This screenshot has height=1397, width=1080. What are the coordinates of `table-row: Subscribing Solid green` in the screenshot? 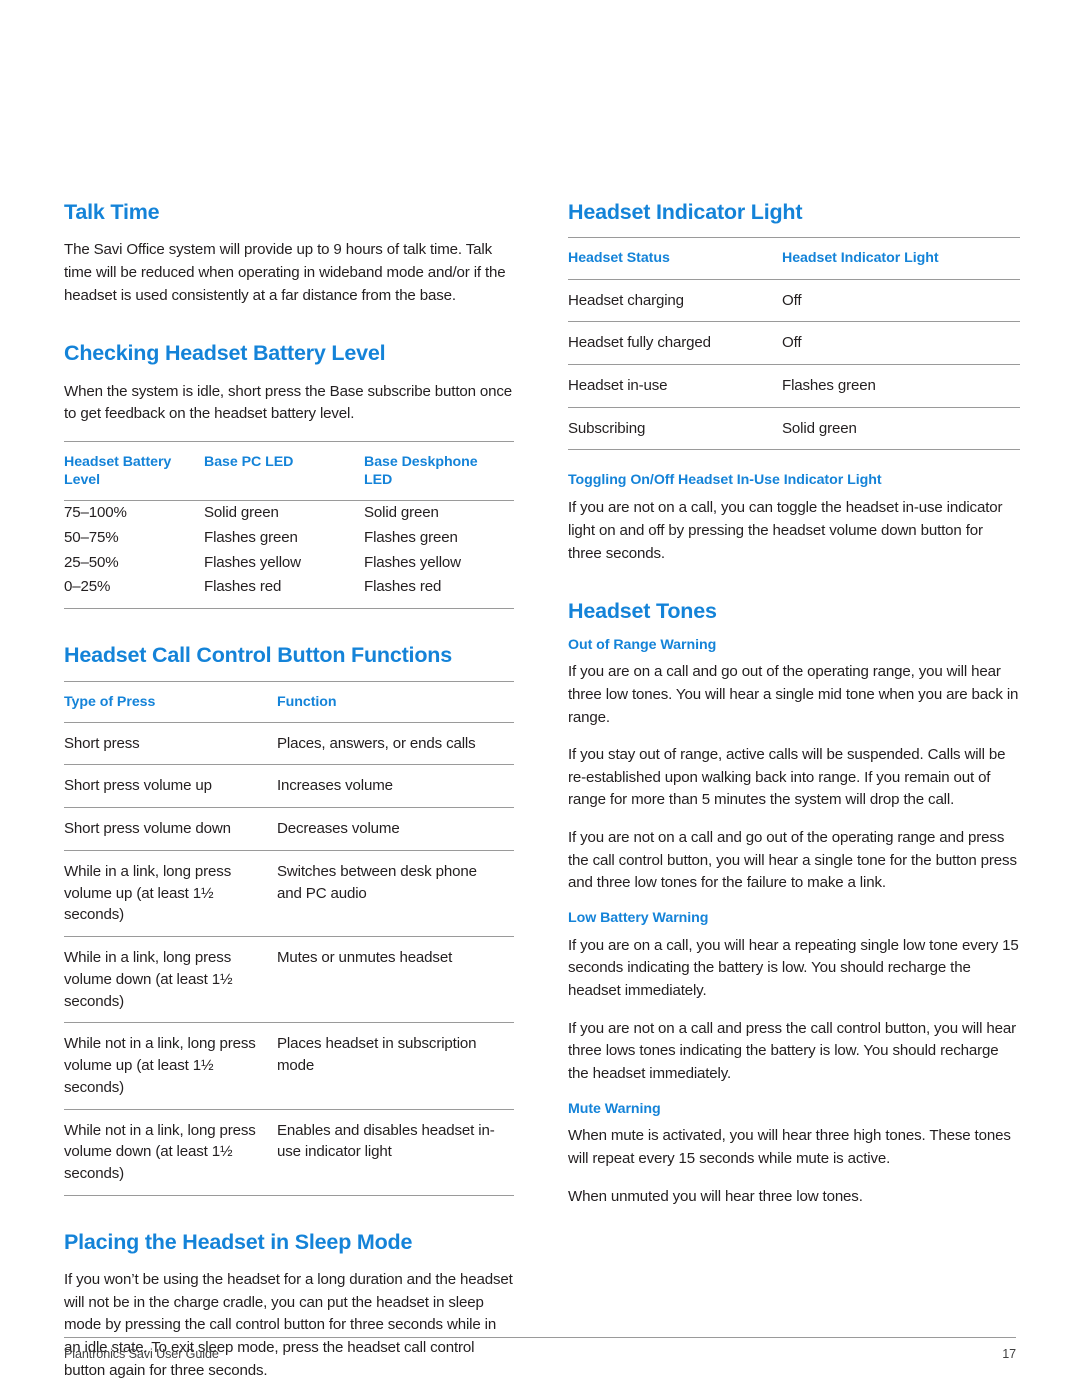 It's located at (794, 429).